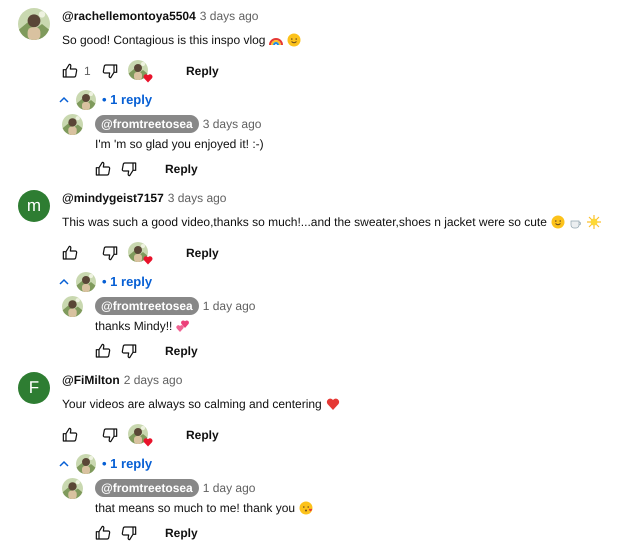  Describe the element at coordinates (179, 144) in the screenshot. I see `comment-text: I'm 'm so glad you enjoyed it! :-)` at that location.